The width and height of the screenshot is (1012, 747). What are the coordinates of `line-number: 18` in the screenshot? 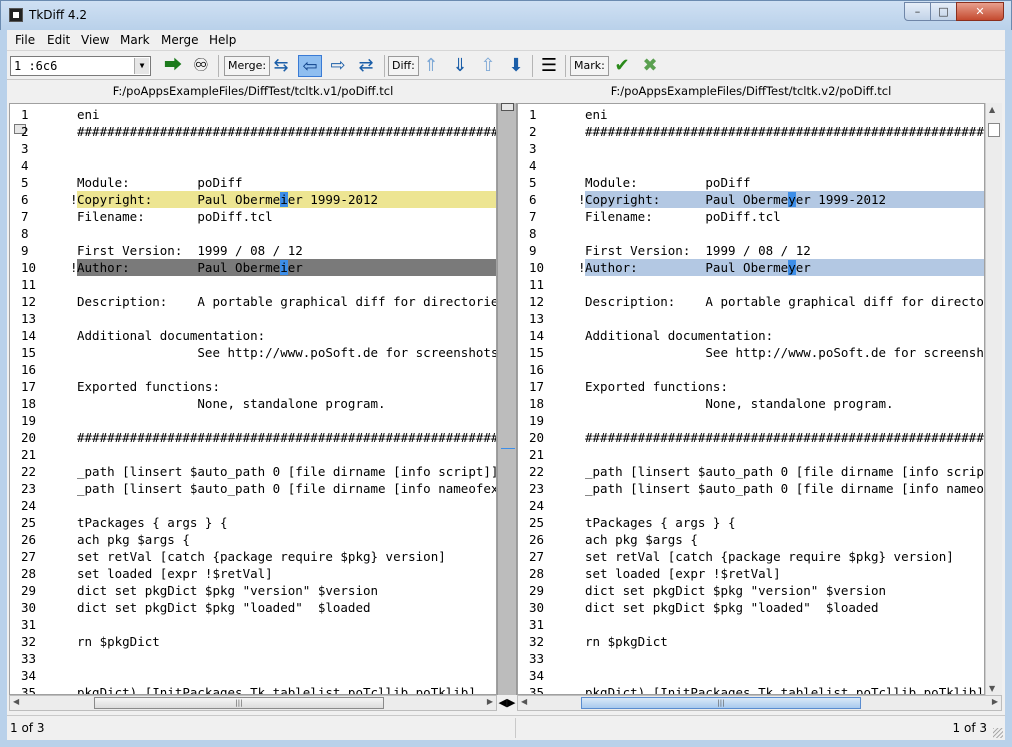 It's located at (29, 403).